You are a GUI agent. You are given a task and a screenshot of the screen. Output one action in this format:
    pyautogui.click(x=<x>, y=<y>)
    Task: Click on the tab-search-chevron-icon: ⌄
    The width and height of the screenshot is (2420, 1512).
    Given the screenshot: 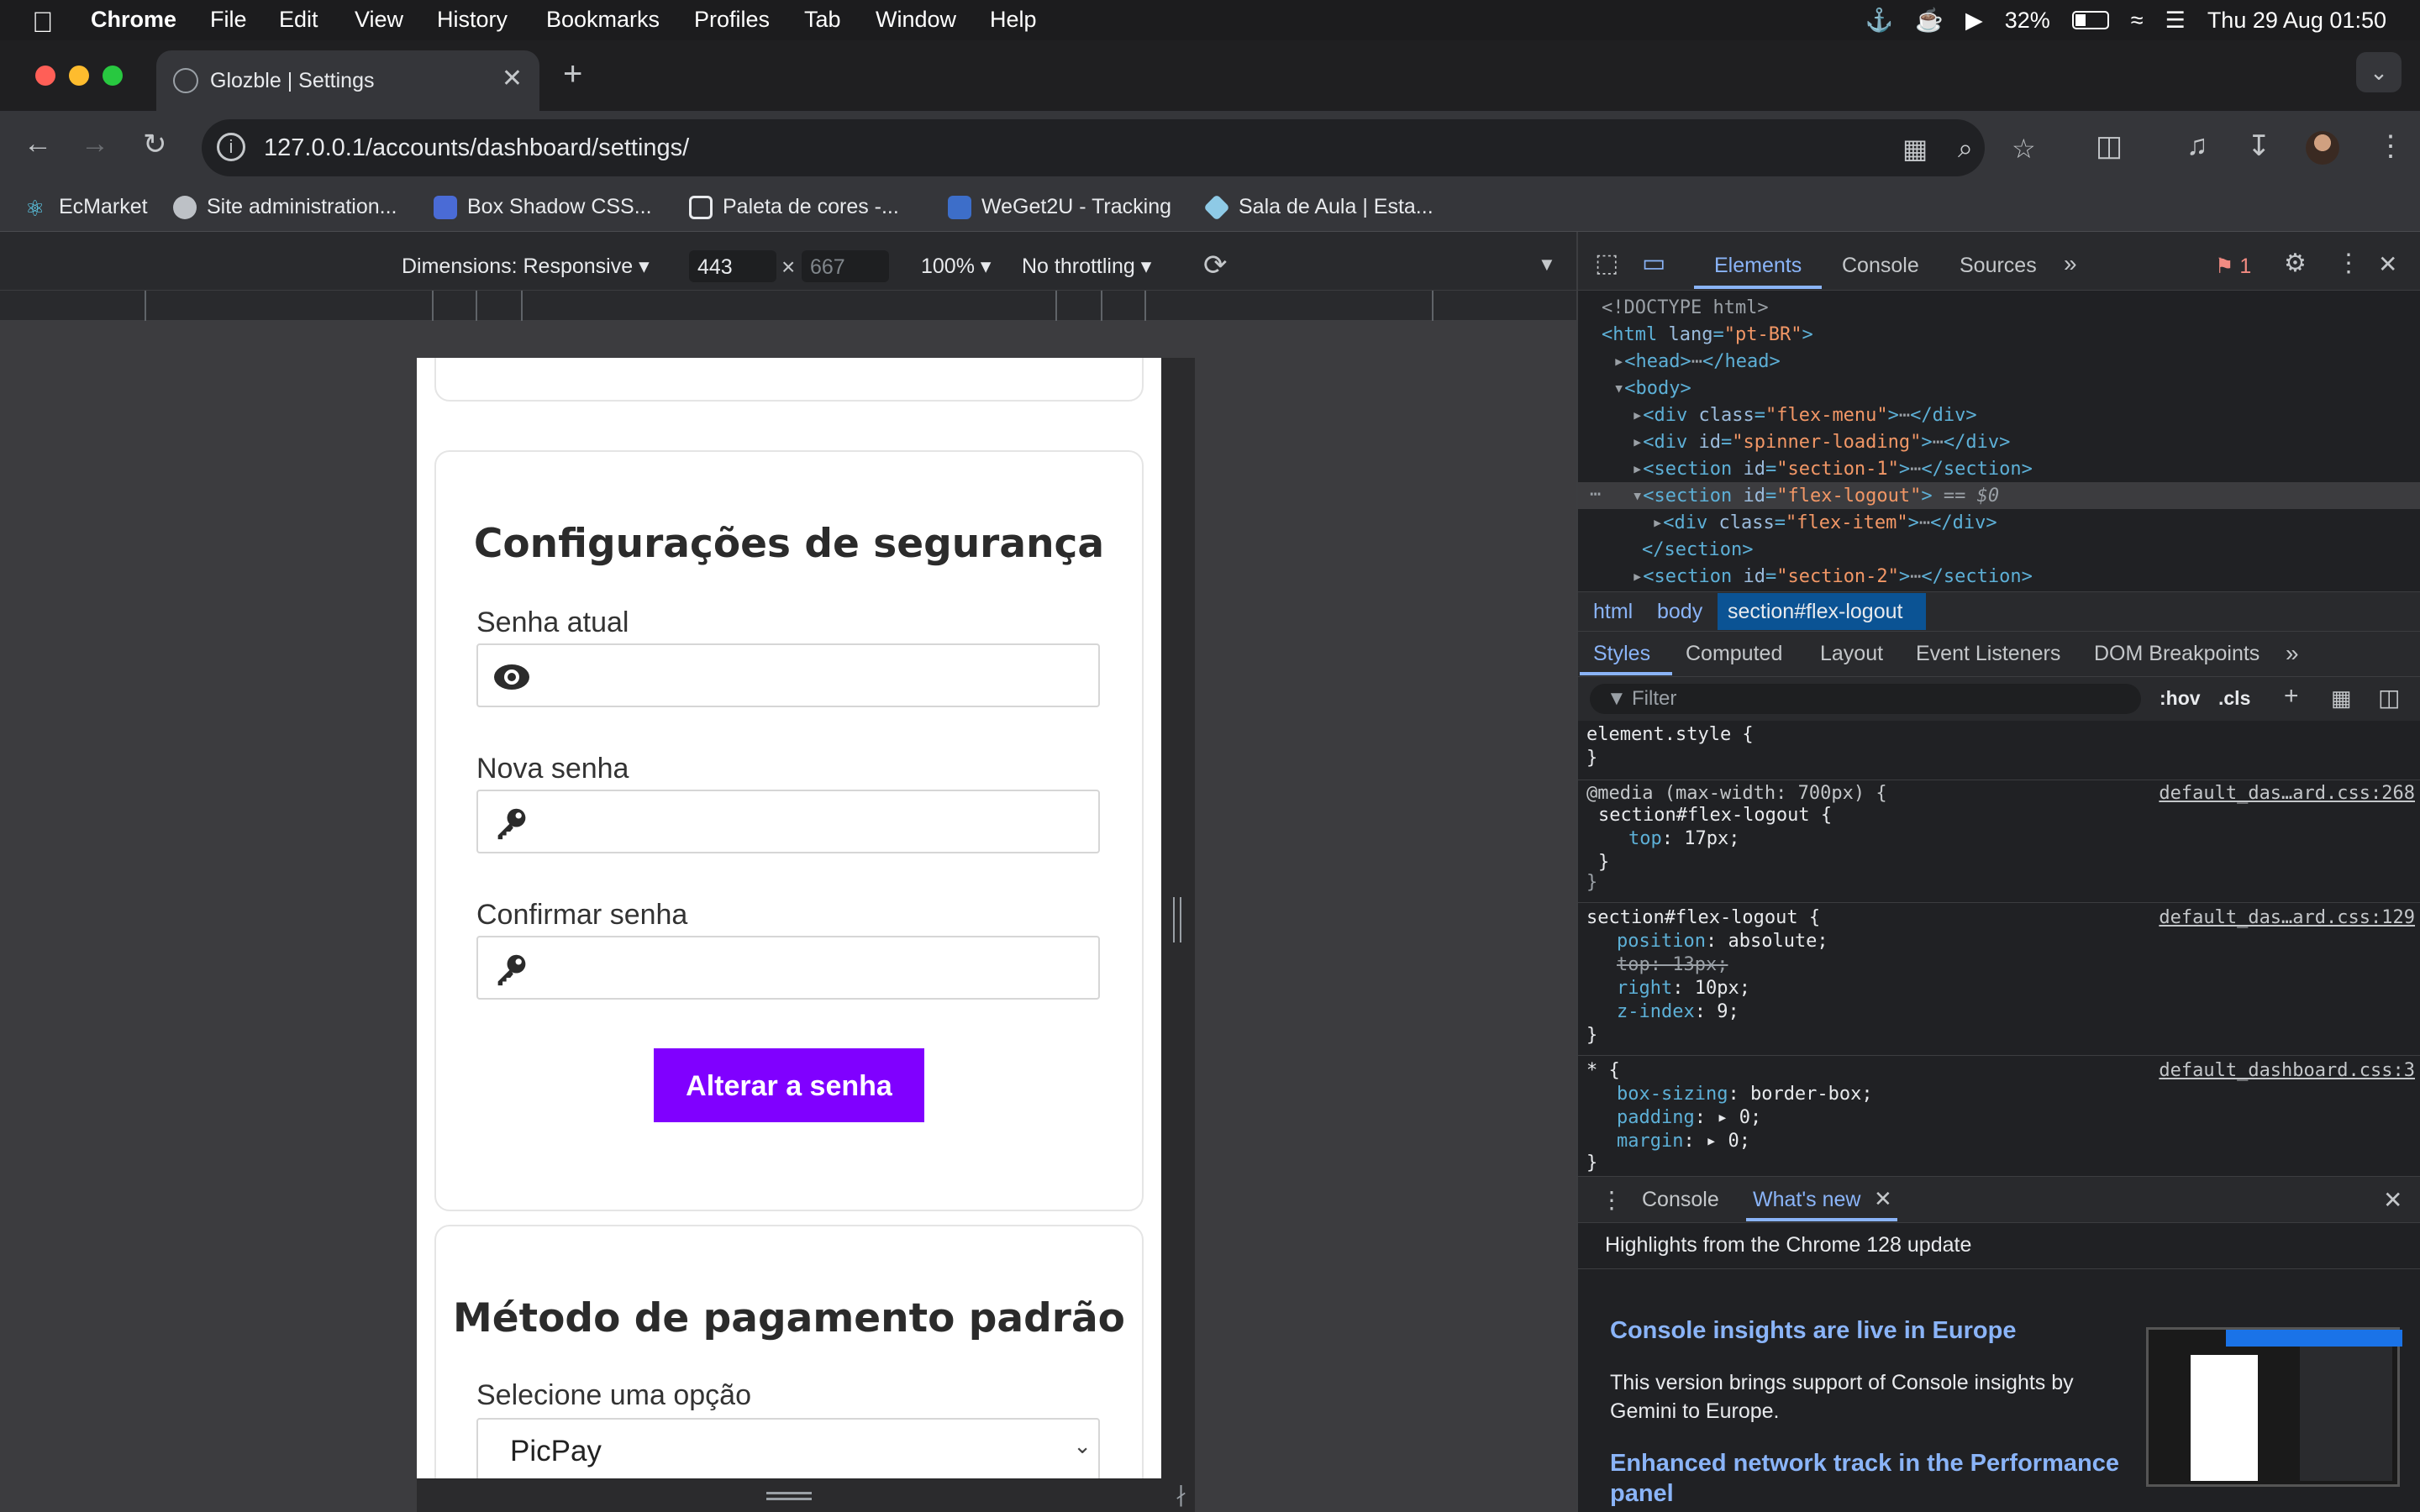 What is the action you would take?
    pyautogui.click(x=2379, y=72)
    